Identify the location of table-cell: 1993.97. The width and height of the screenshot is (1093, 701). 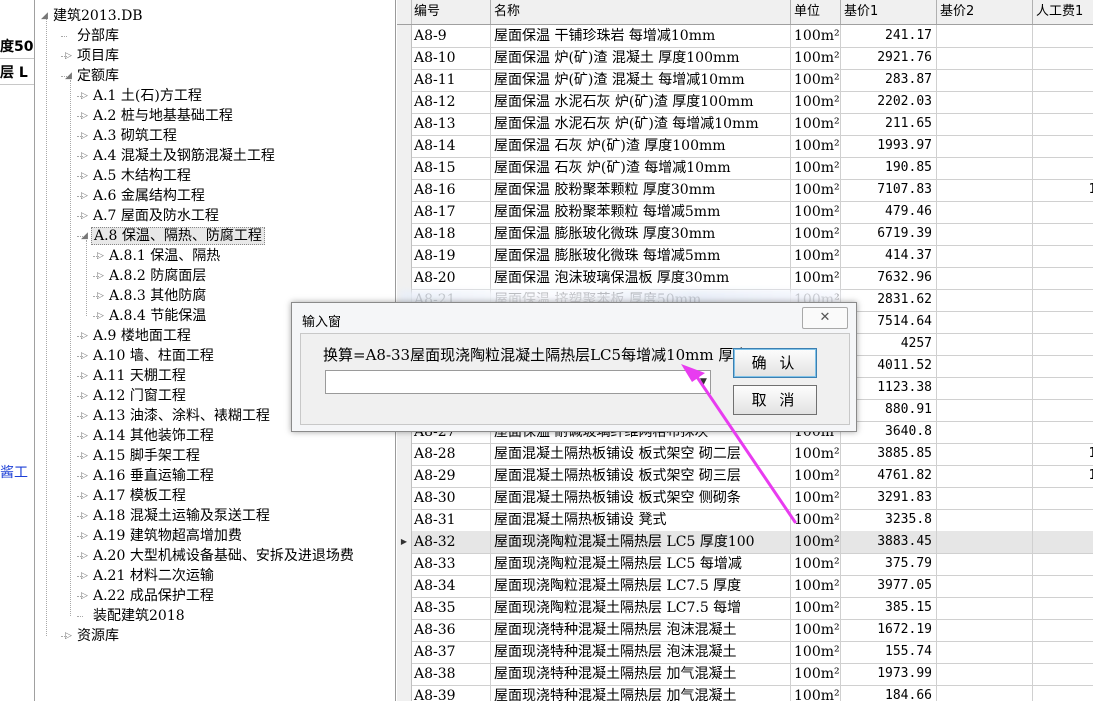
(889, 146).